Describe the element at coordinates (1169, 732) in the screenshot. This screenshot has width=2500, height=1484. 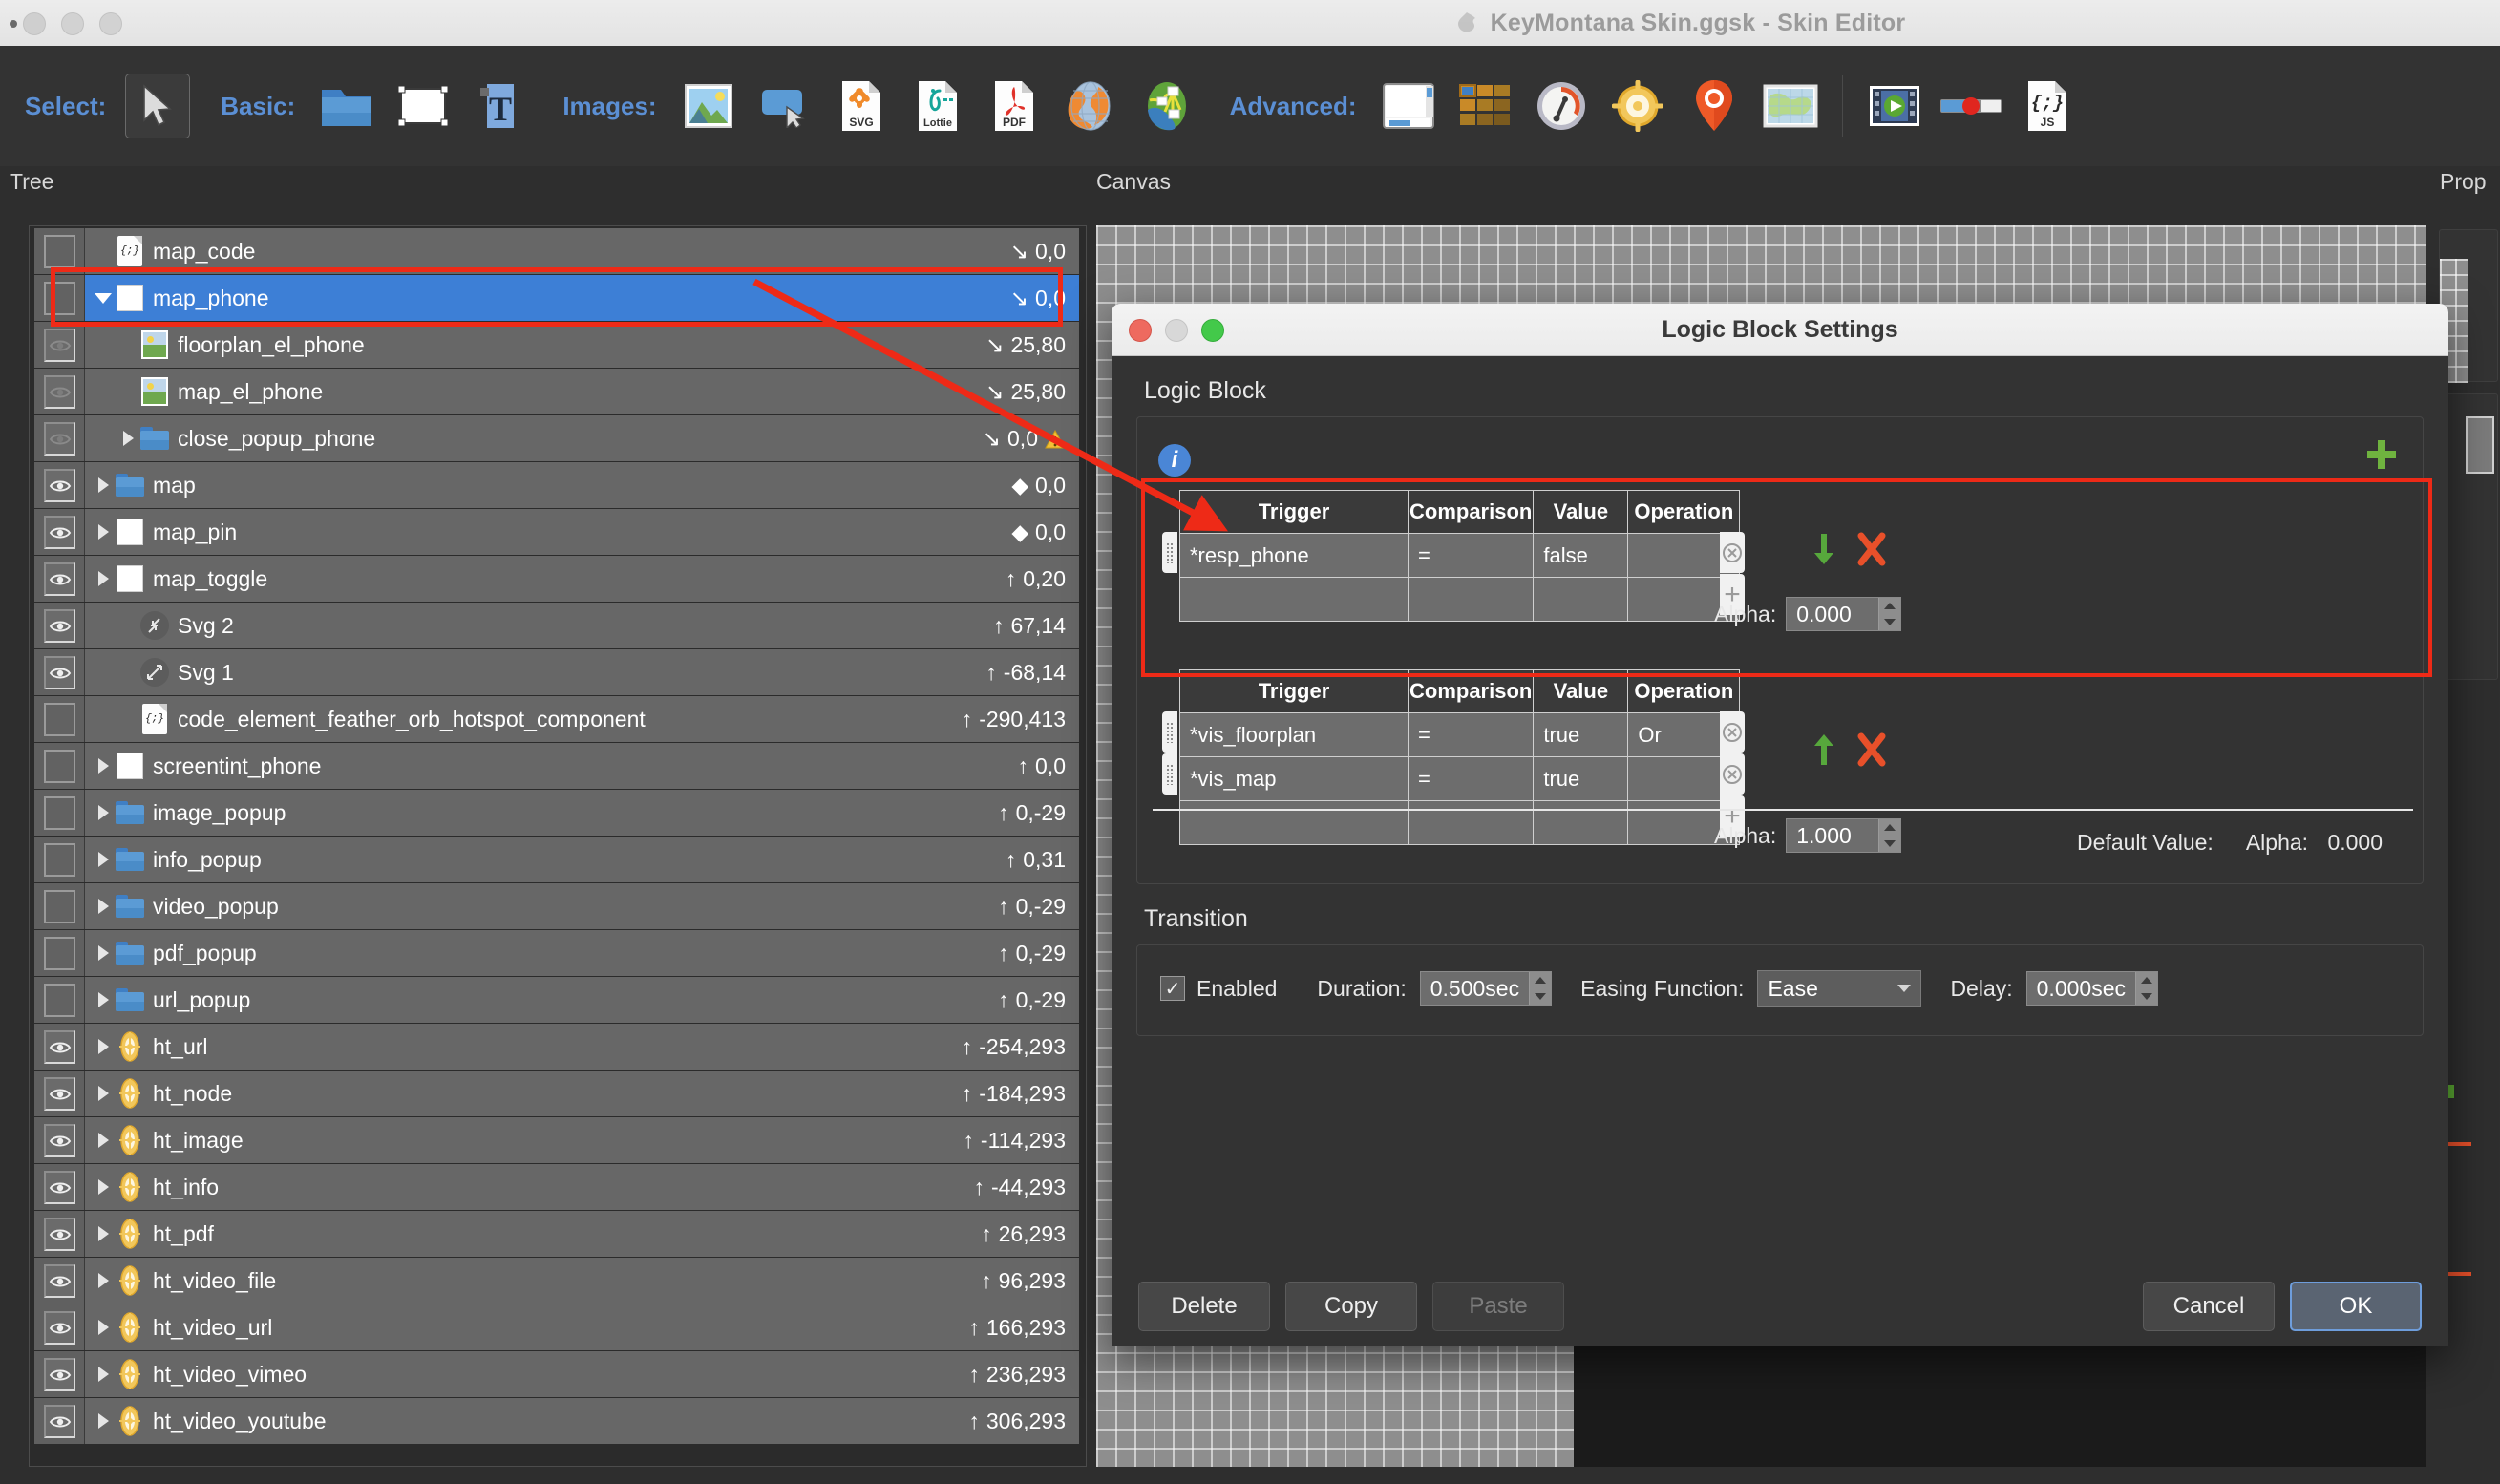
I see `row-drag-handle` at that location.